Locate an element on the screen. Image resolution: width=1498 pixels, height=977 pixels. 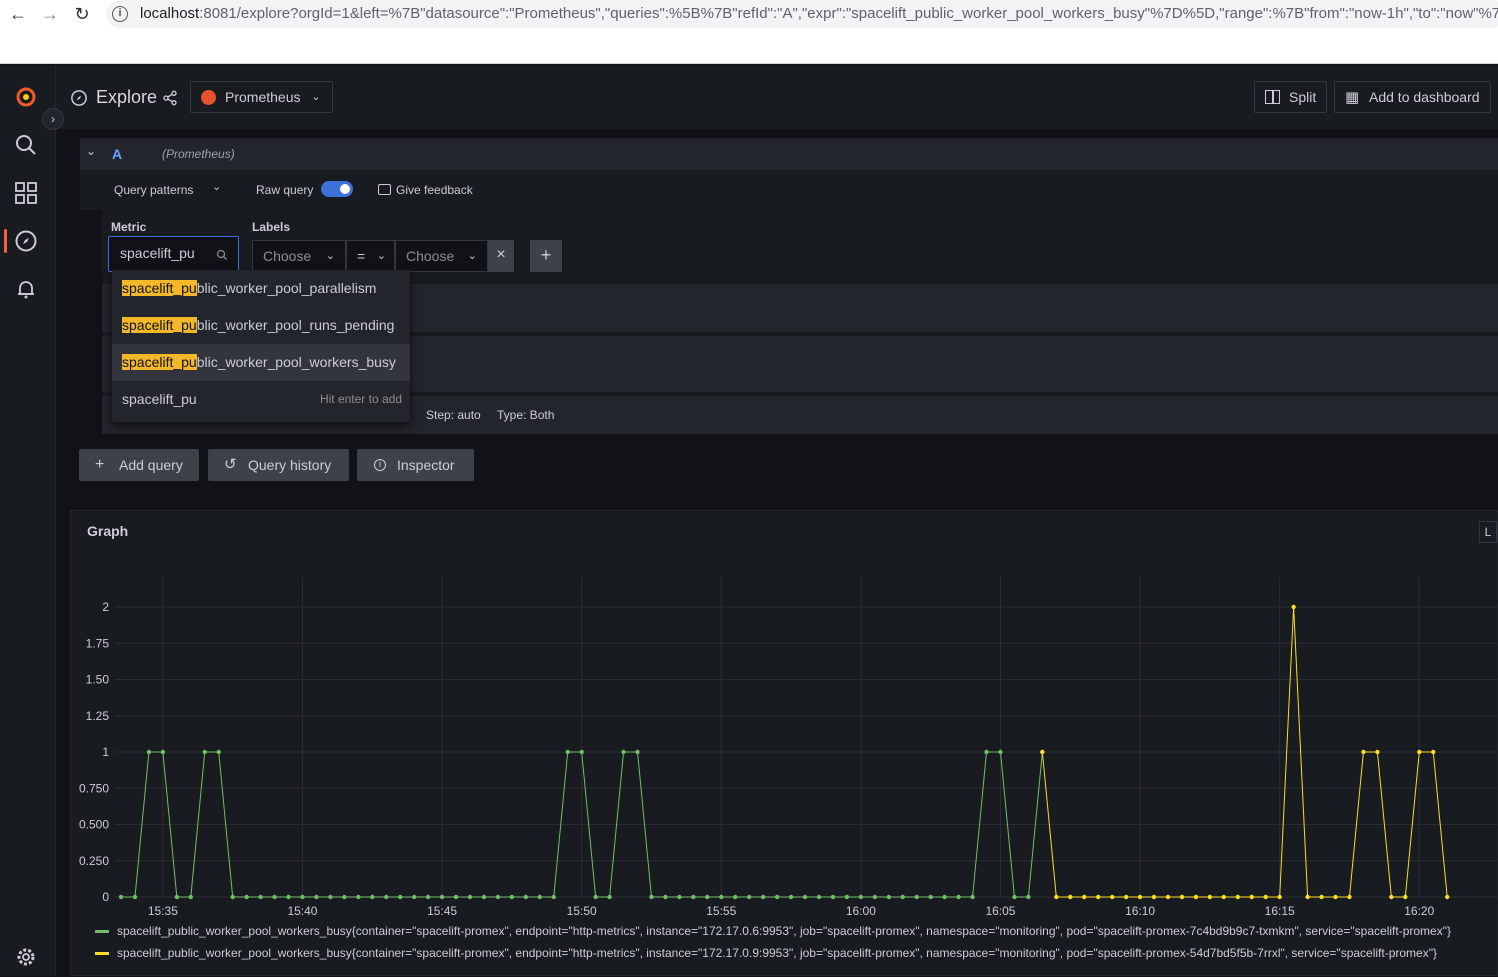
graph-options-button: L is located at coordinates (1488, 532).